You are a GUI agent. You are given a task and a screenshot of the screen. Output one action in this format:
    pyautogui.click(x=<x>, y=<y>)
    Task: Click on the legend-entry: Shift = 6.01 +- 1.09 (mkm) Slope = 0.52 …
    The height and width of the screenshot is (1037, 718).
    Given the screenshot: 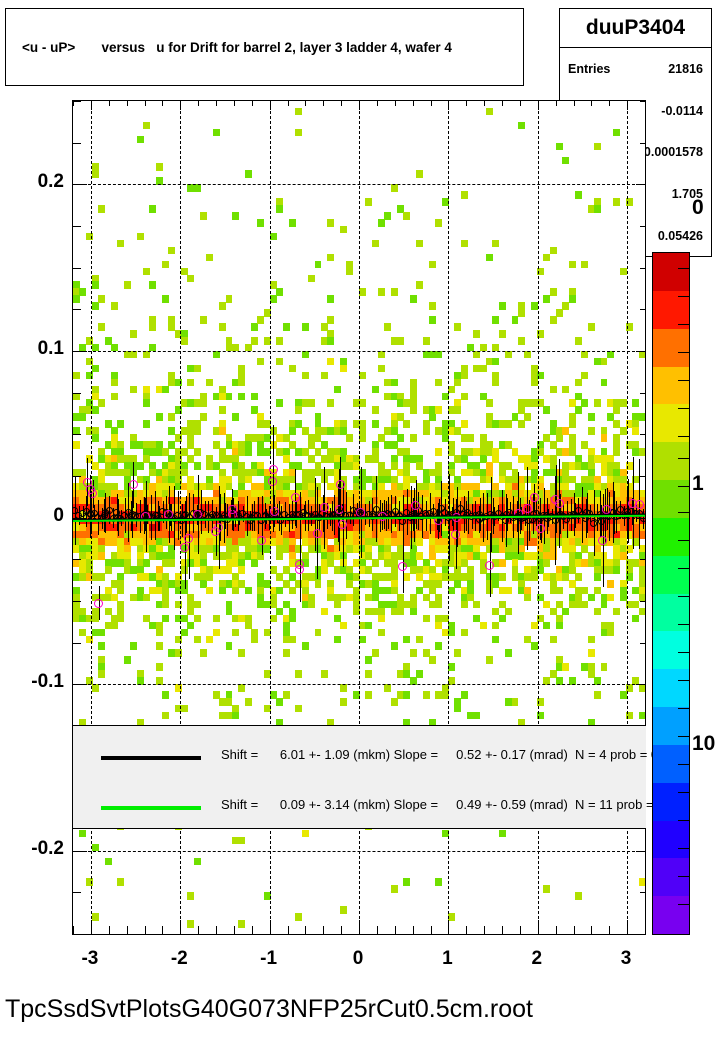 What is the action you would take?
    pyautogui.click(x=378, y=758)
    